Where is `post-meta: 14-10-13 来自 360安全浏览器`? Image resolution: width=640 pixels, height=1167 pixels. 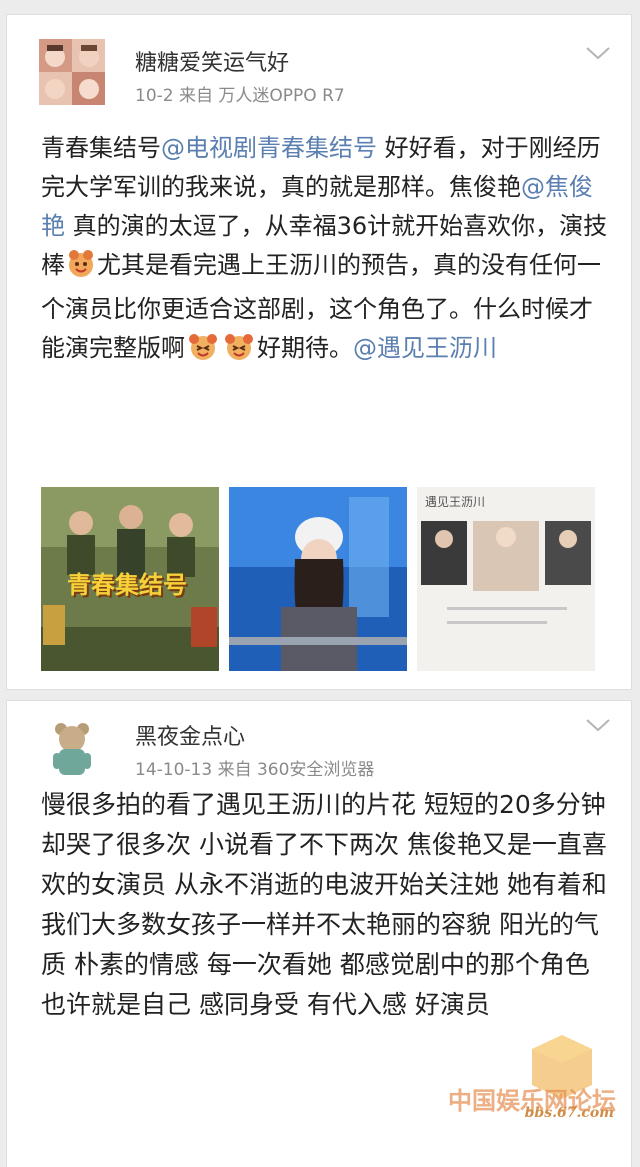
post-meta: 14-10-13 来自 360安全浏览器 is located at coordinates (254, 767).